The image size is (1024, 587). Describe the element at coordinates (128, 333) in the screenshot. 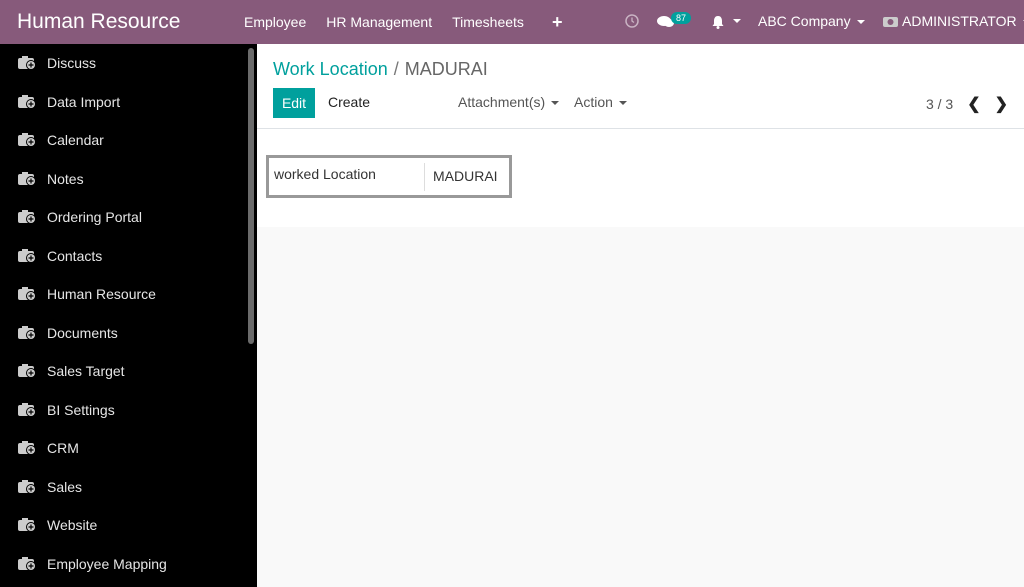

I see `sidebar-item-documents: Documents` at that location.